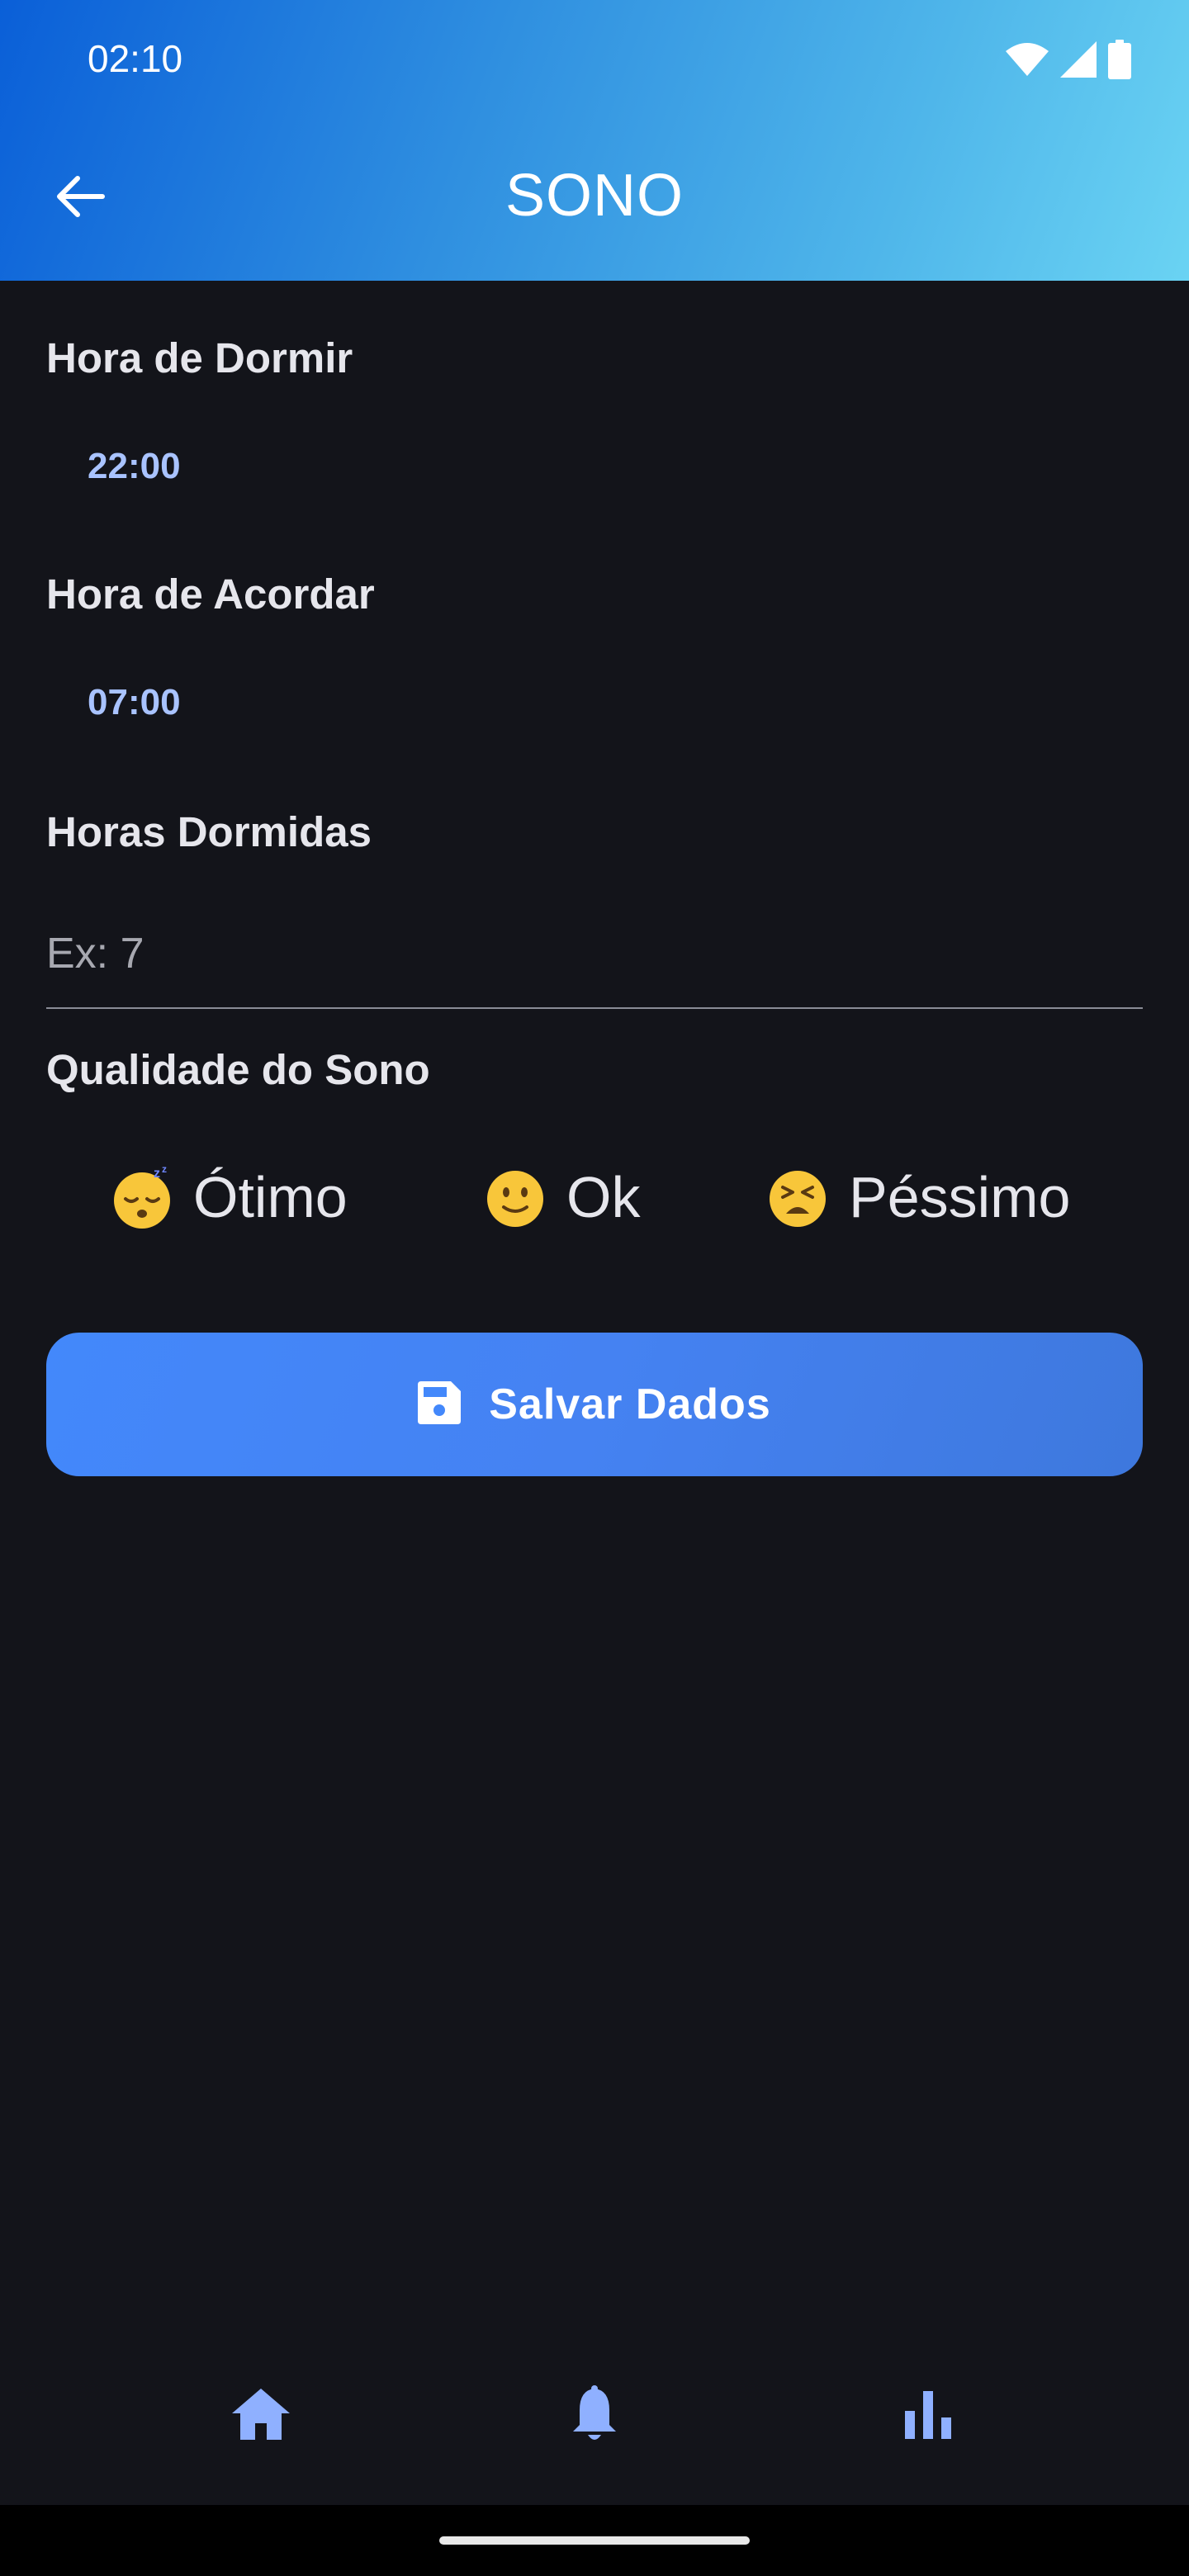 This screenshot has height=2576, width=1189. What do you see at coordinates (238, 1069) in the screenshot?
I see `sleep-quality-label: Qualidade do Sono` at bounding box center [238, 1069].